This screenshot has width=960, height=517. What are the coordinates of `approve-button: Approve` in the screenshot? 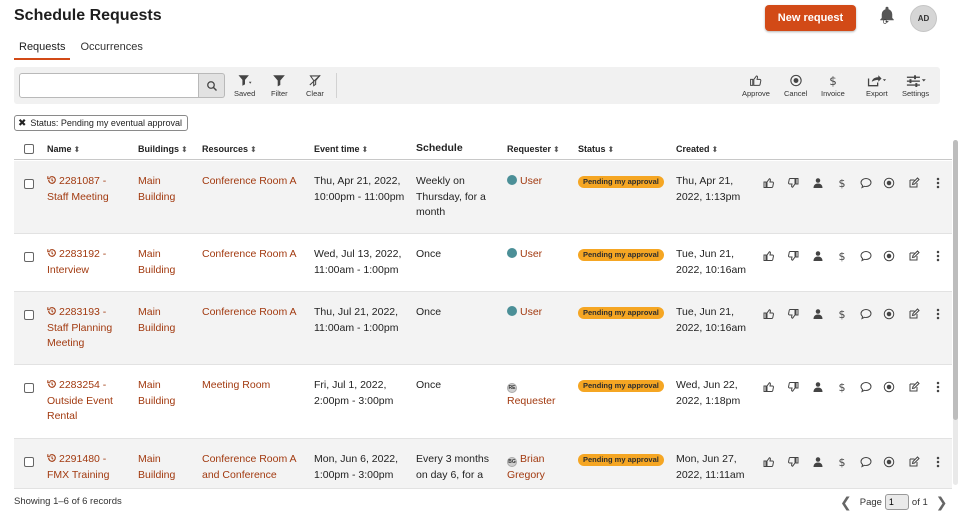 It's located at (756, 86).